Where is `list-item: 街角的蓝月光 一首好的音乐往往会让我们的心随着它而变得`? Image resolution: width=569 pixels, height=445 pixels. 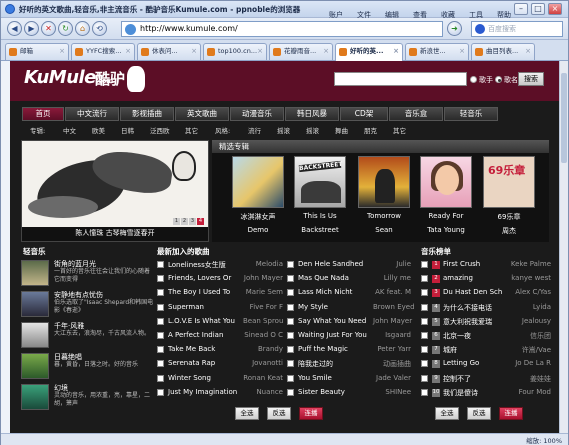 list-item: 街角的蓝月光 一首好的音乐往往会让我们的心随着它而变得 is located at coordinates (89, 273).